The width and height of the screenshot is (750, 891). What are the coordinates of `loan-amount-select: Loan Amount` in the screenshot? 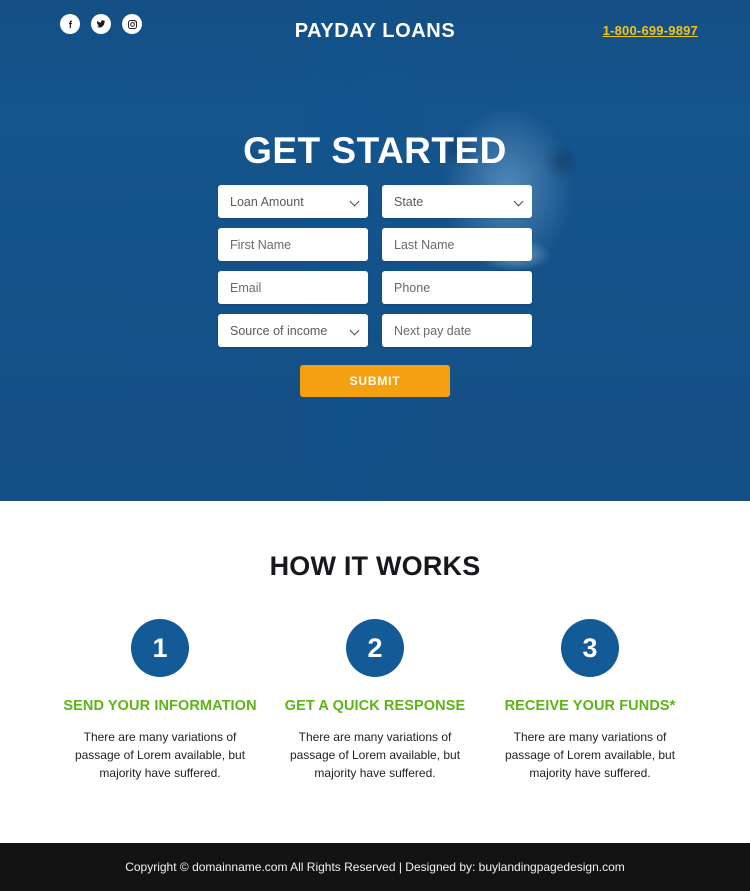 It's located at (293, 201).